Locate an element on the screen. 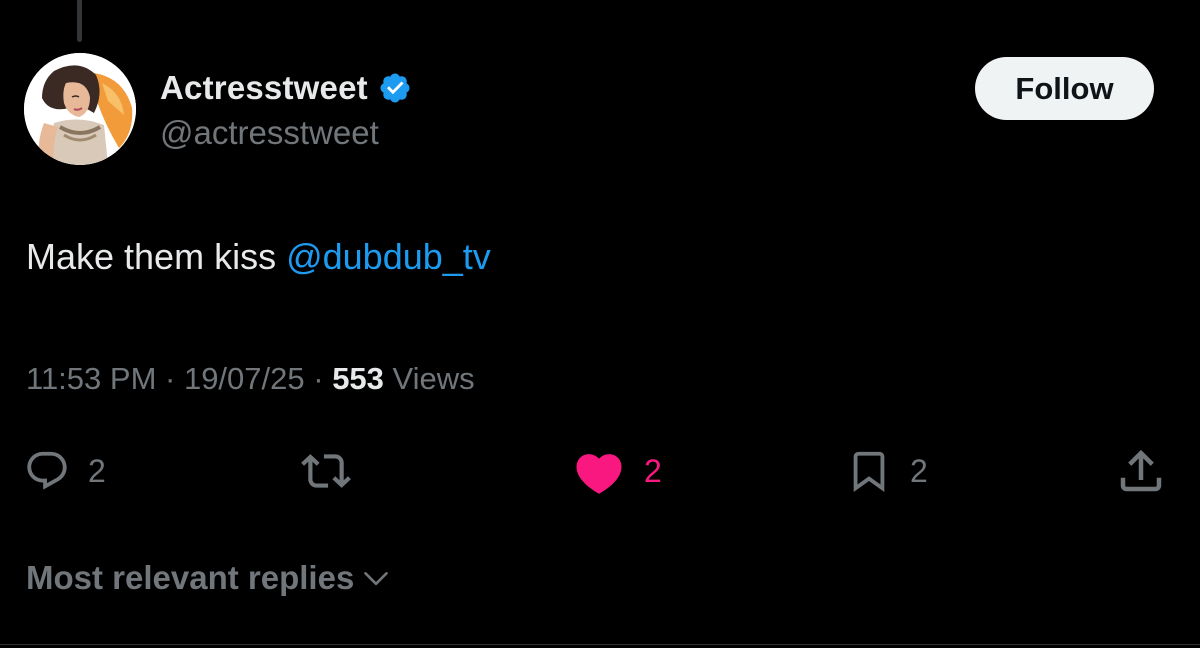 The image size is (1200, 648). repost-button is located at coordinates (326, 471).